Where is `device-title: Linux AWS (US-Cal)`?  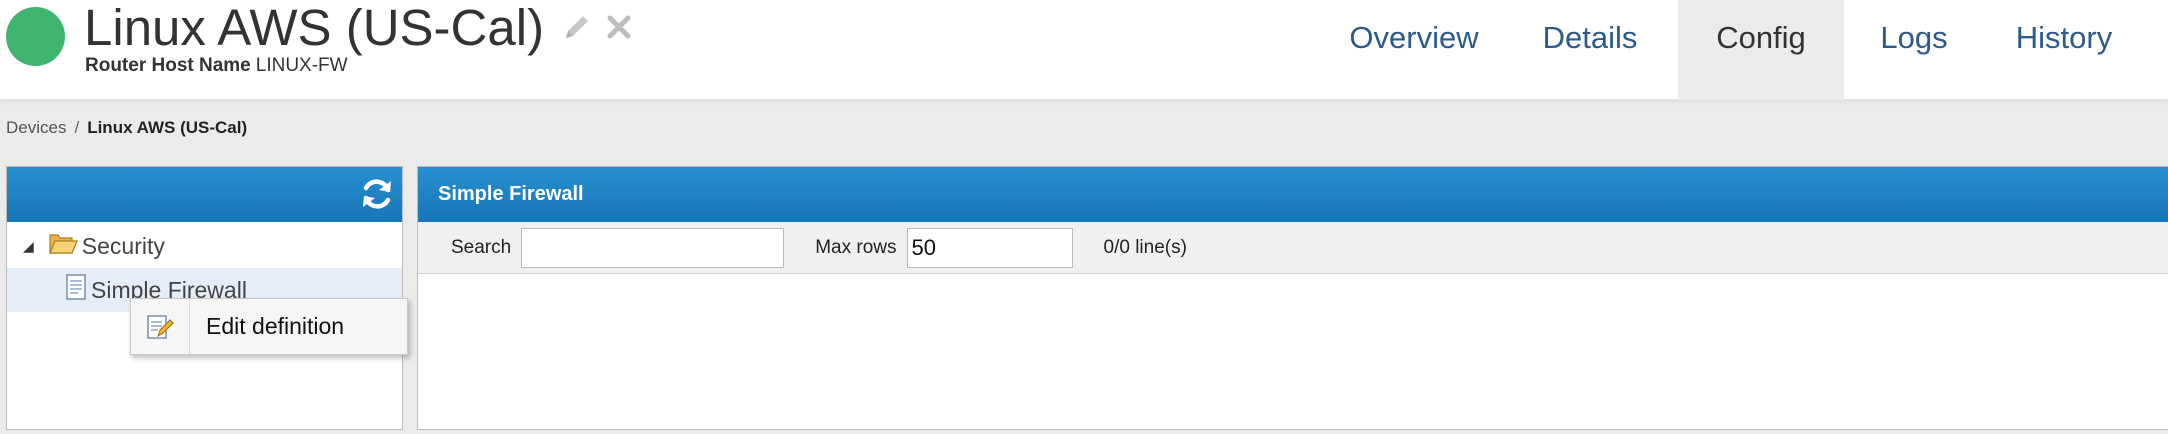
device-title: Linux AWS (US-Cal) is located at coordinates (314, 28).